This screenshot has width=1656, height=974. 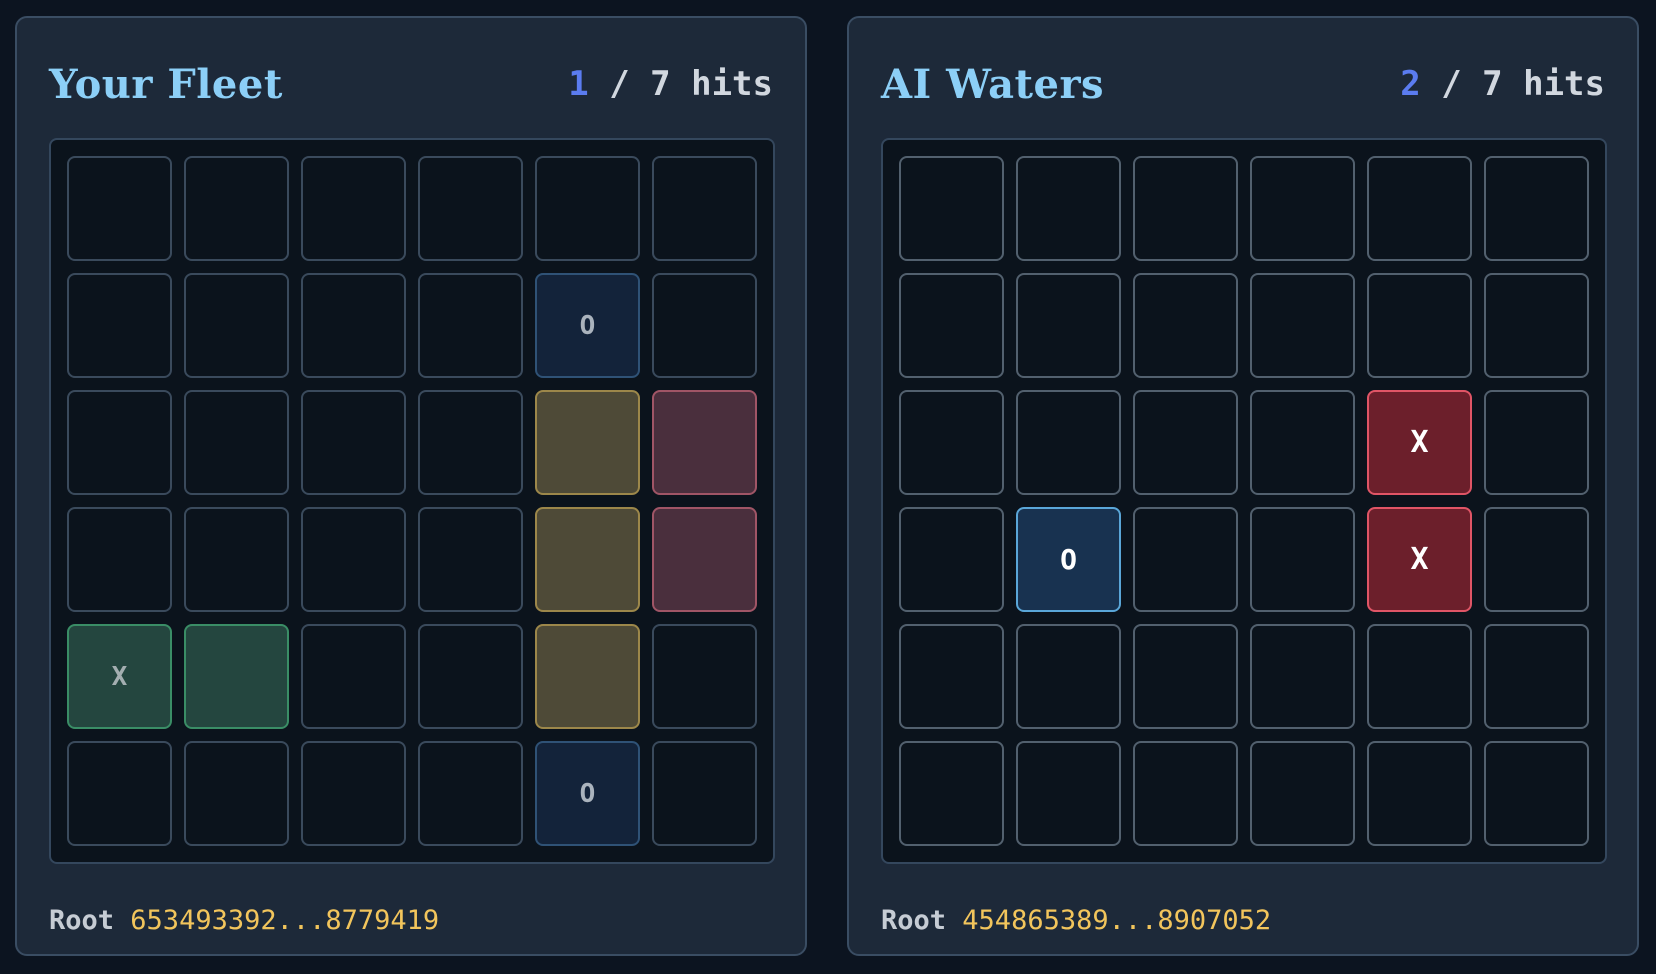 I want to click on player-cell-r3-c2, so click(x=236, y=442).